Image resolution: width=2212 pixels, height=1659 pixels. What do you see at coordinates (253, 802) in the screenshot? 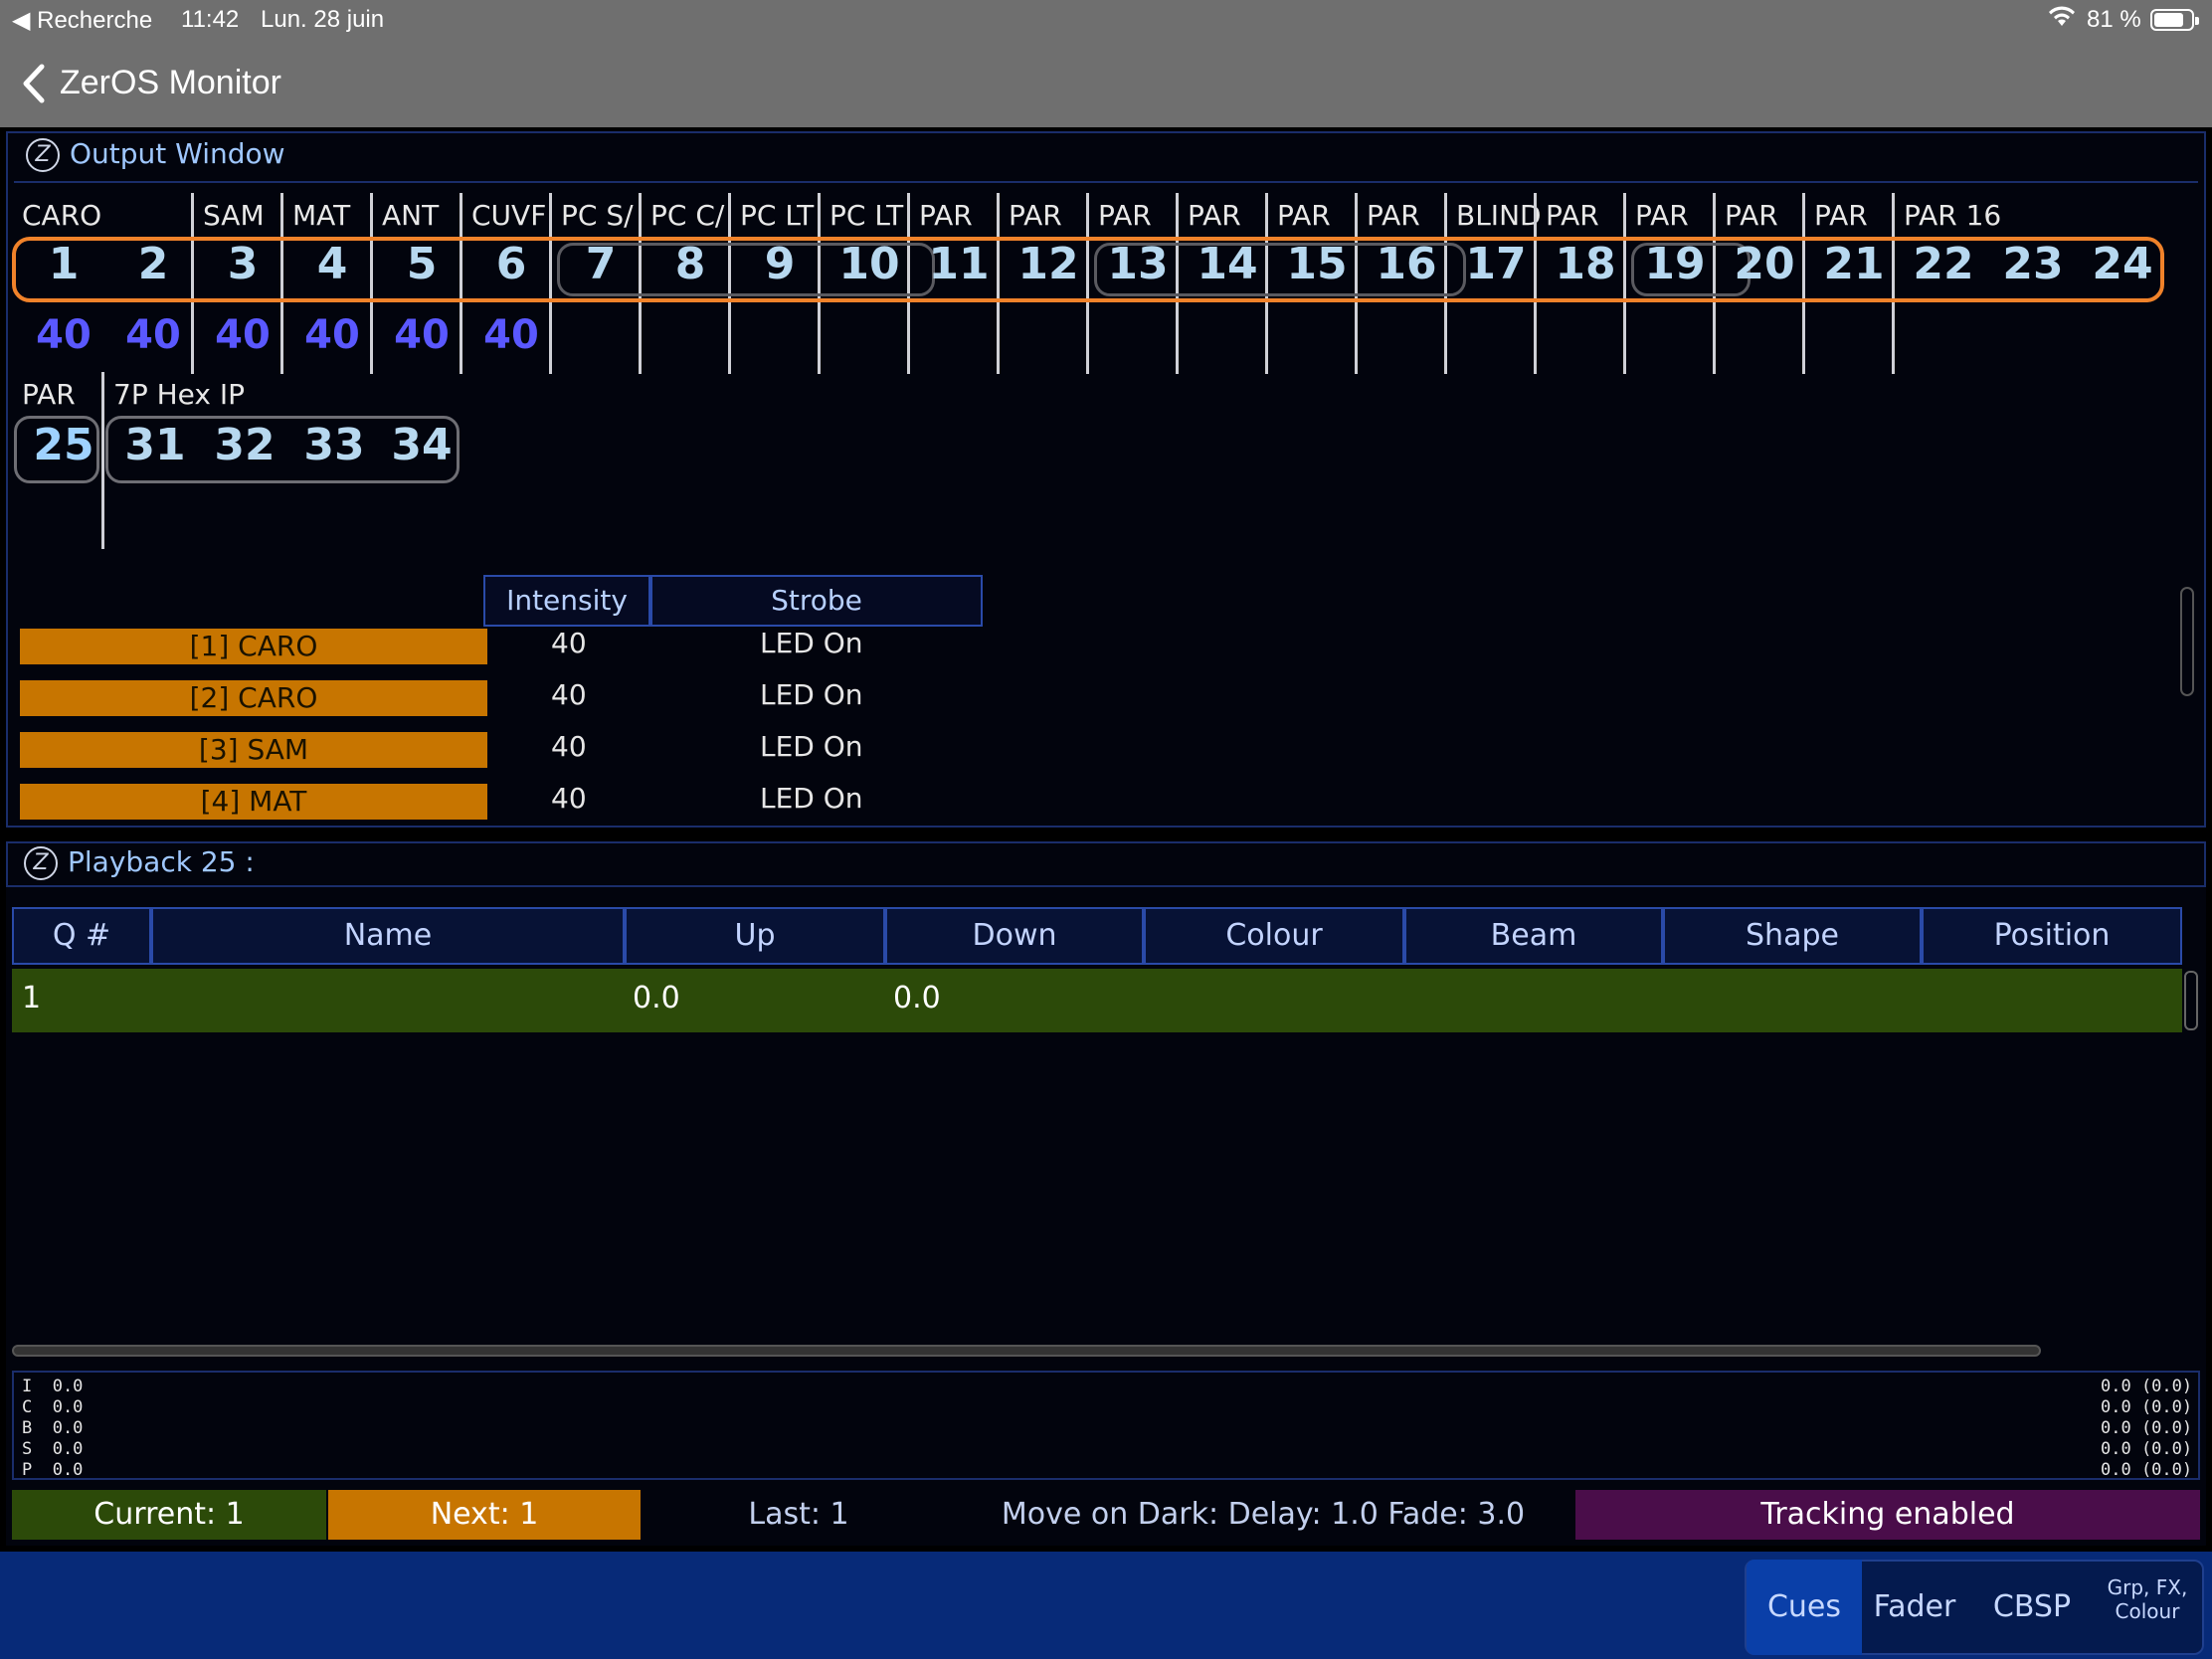
I see `fixture-row: [4] MAT` at bounding box center [253, 802].